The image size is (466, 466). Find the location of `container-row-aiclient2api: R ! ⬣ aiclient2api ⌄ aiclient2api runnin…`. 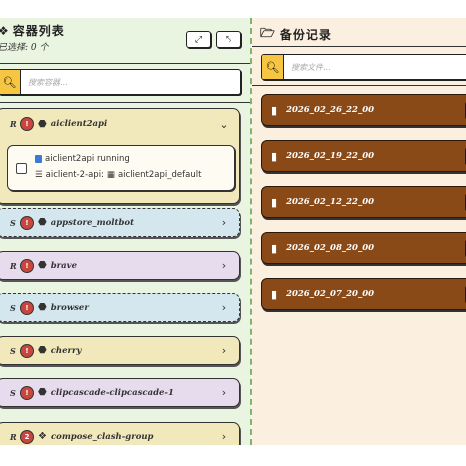

container-row-aiclient2api: R ! ⬣ aiclient2api ⌄ aiclient2api runnin… is located at coordinates (120, 156).